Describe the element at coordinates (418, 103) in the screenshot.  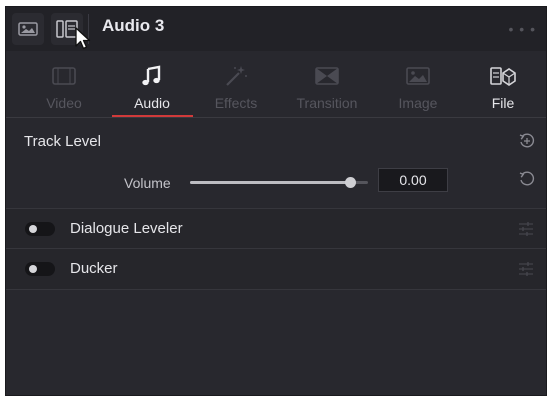
I see `tab-image-label: Image` at that location.